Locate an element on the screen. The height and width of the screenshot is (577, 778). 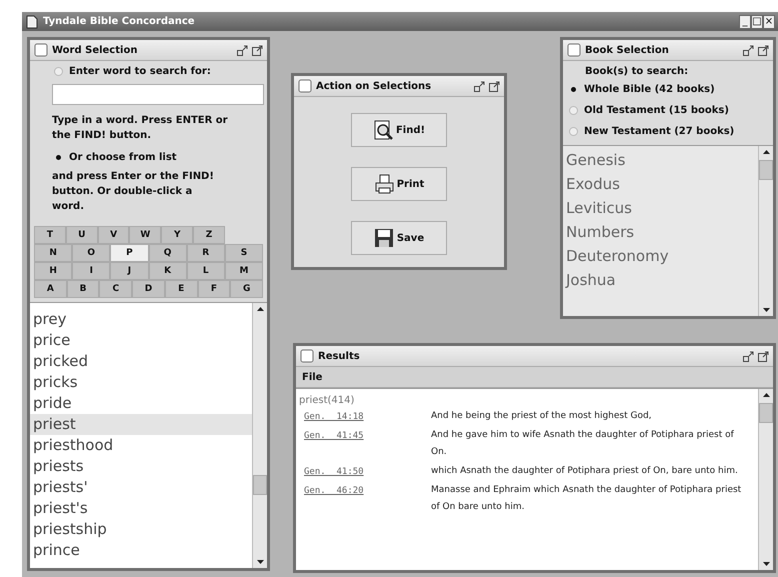
letter-tab: C is located at coordinates (115, 289).